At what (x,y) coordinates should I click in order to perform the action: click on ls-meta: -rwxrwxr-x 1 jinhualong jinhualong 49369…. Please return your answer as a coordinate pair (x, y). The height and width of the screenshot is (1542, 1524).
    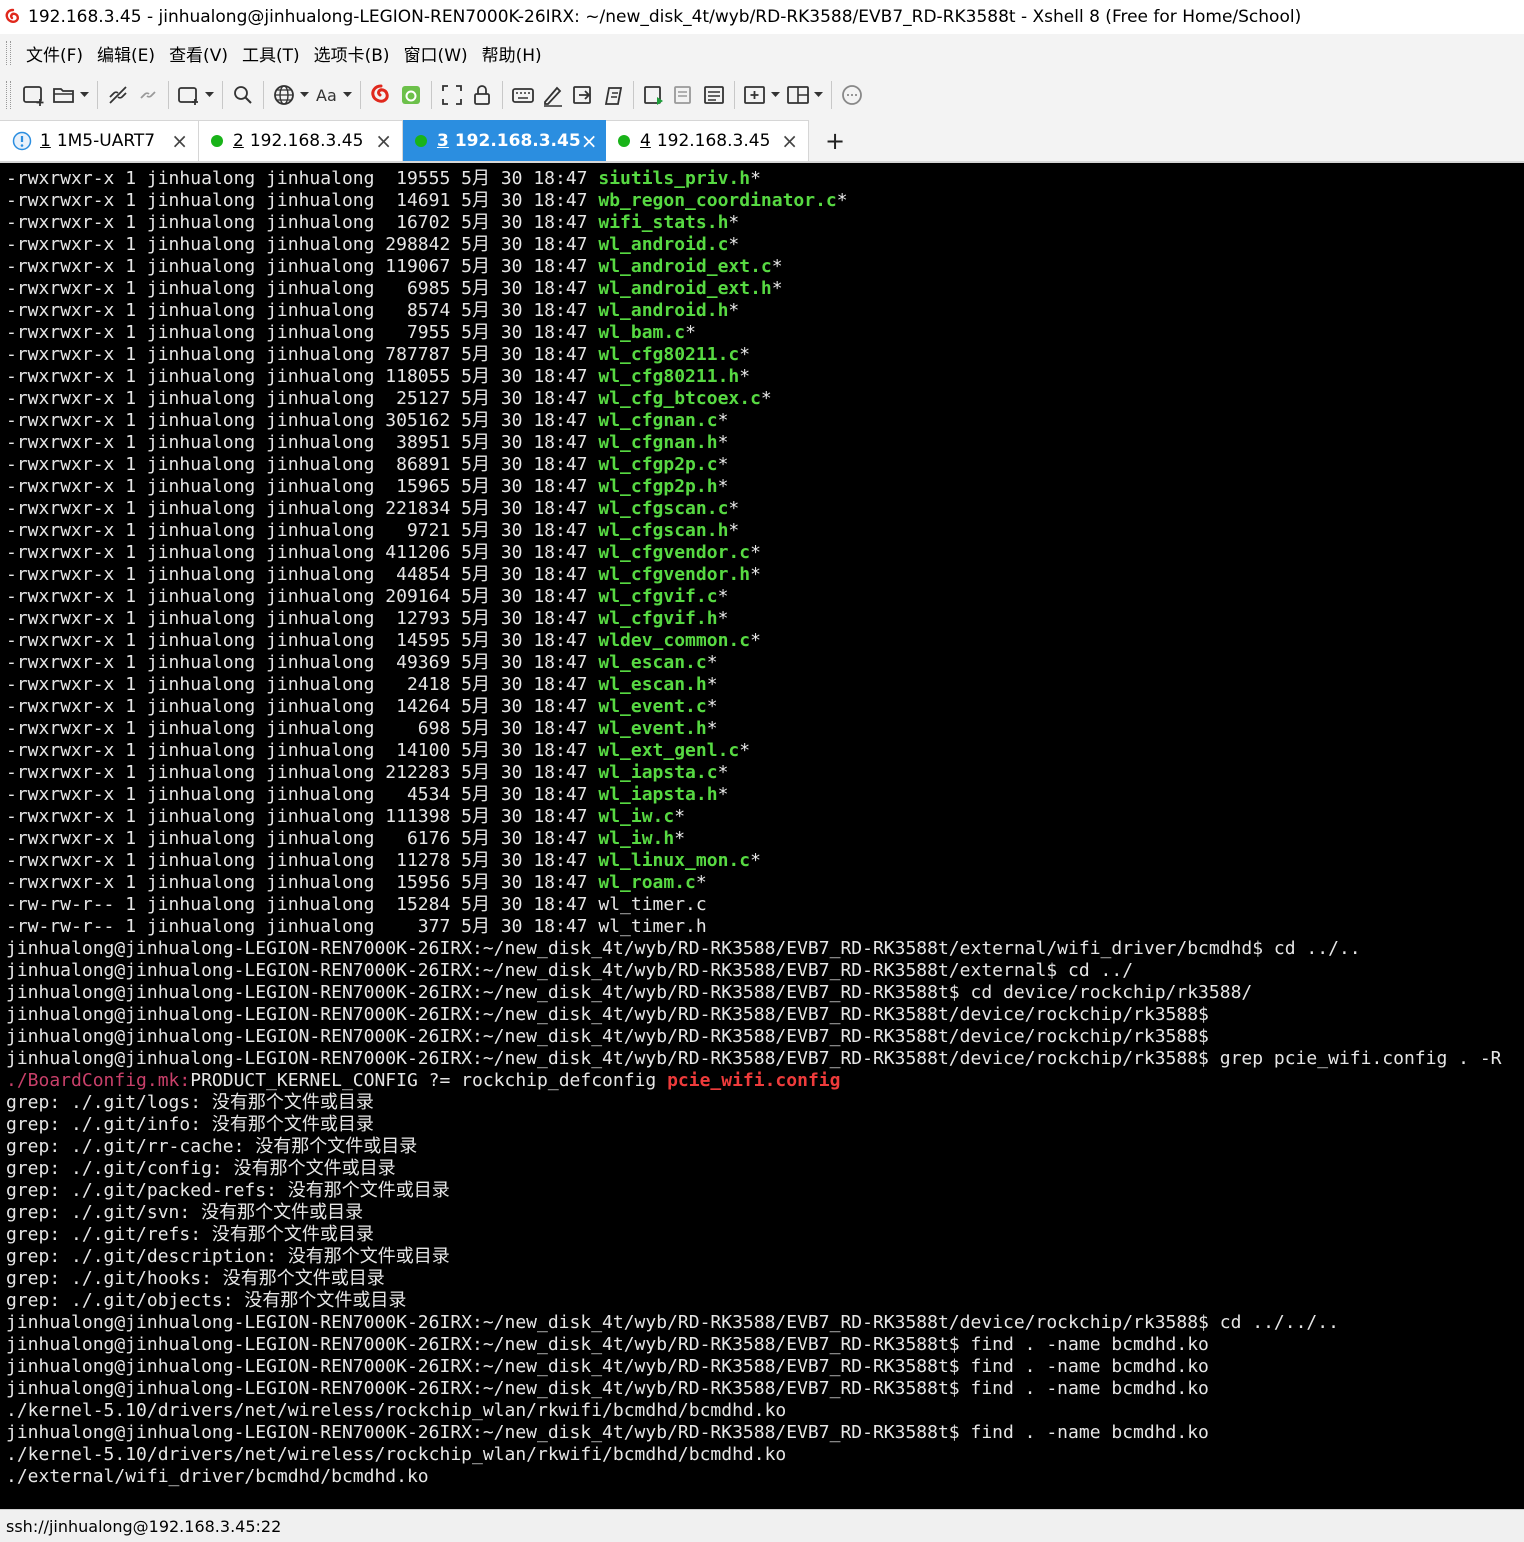
    Looking at the image, I should click on (302, 662).